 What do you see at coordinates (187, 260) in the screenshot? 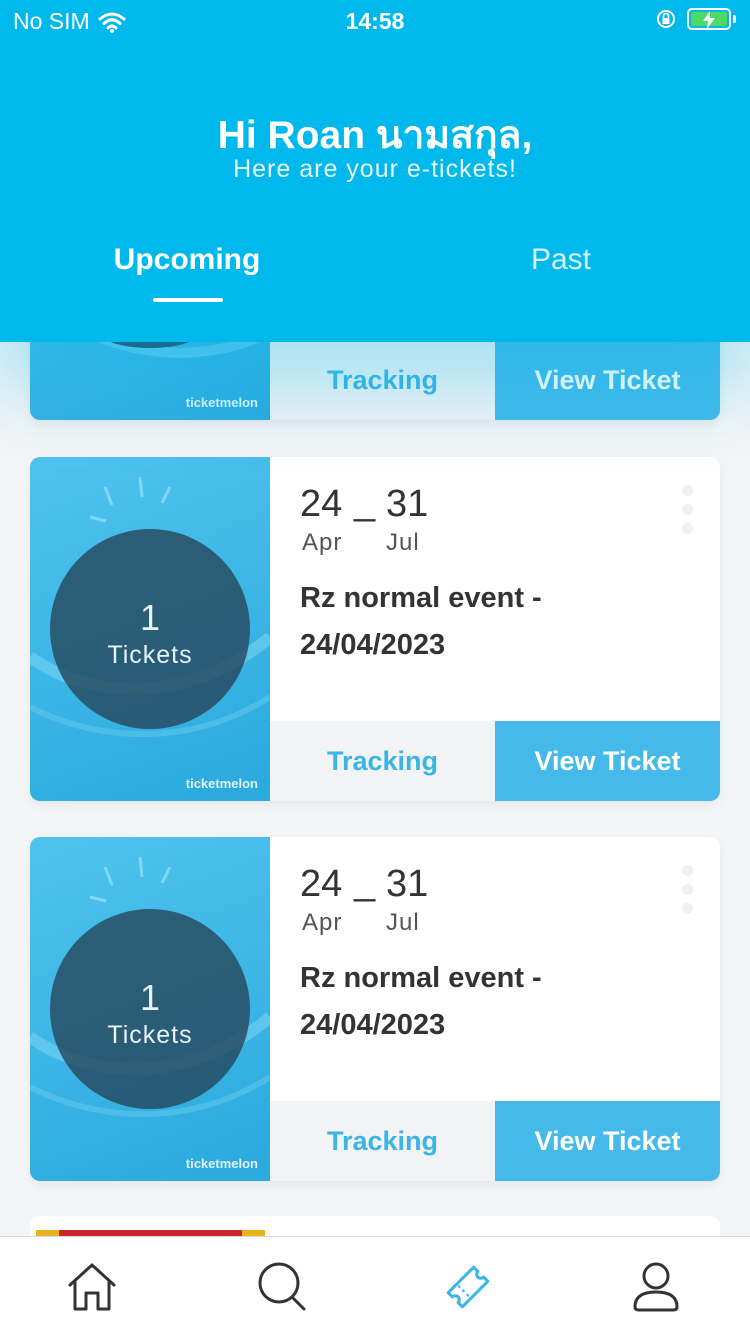
I see `tab-upcoming: Upcoming` at bounding box center [187, 260].